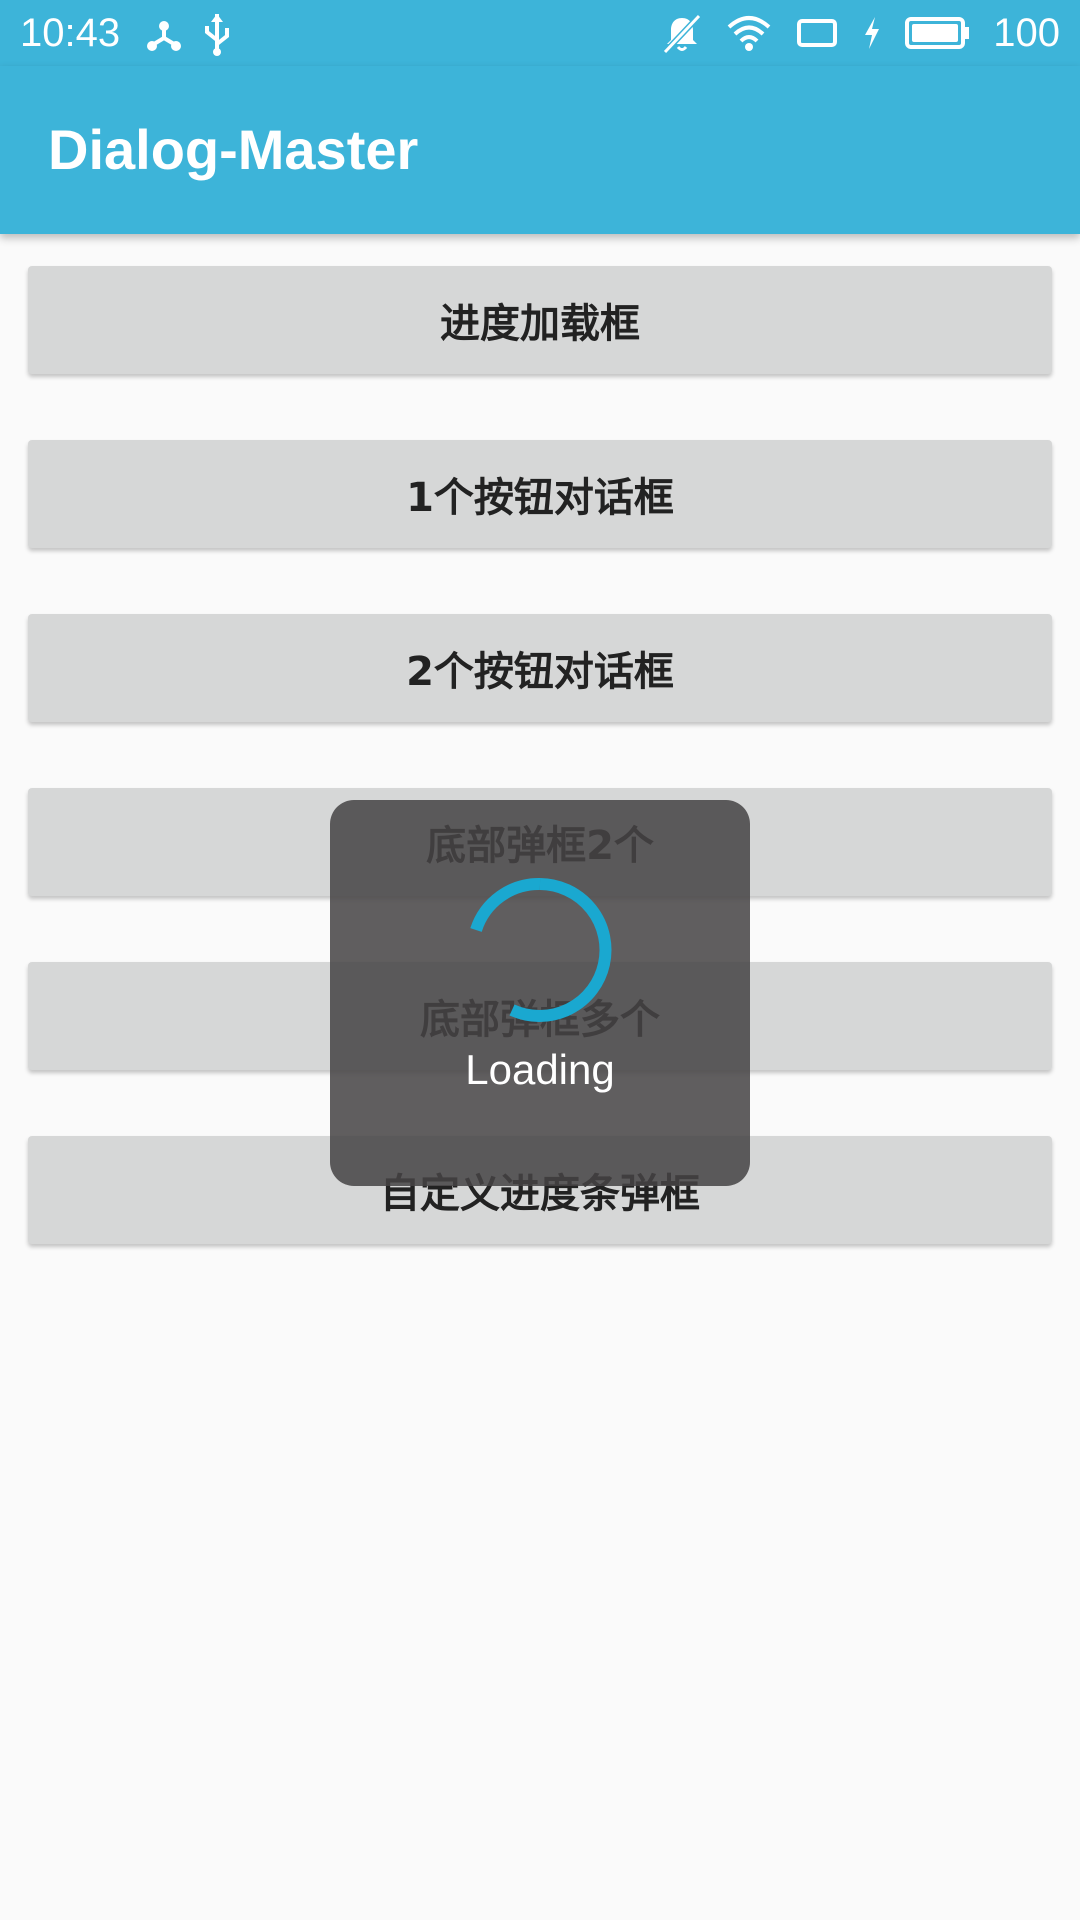 The height and width of the screenshot is (1920, 1080). What do you see at coordinates (560, 950) in the screenshot?
I see `spinner-arc` at bounding box center [560, 950].